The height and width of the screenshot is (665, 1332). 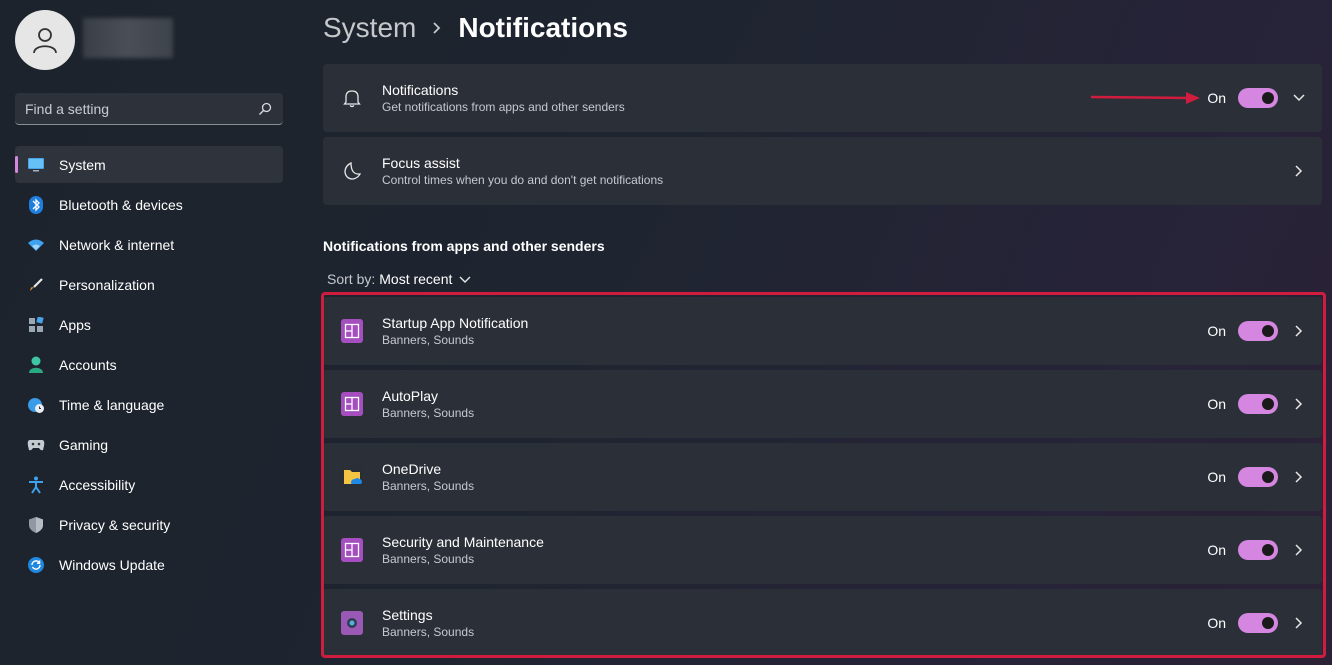 I want to click on bell-icon, so click(x=352, y=98).